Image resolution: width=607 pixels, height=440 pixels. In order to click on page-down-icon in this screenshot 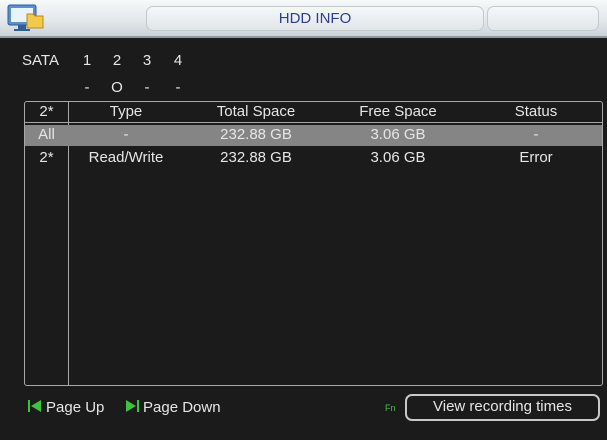, I will do `click(134, 407)`.